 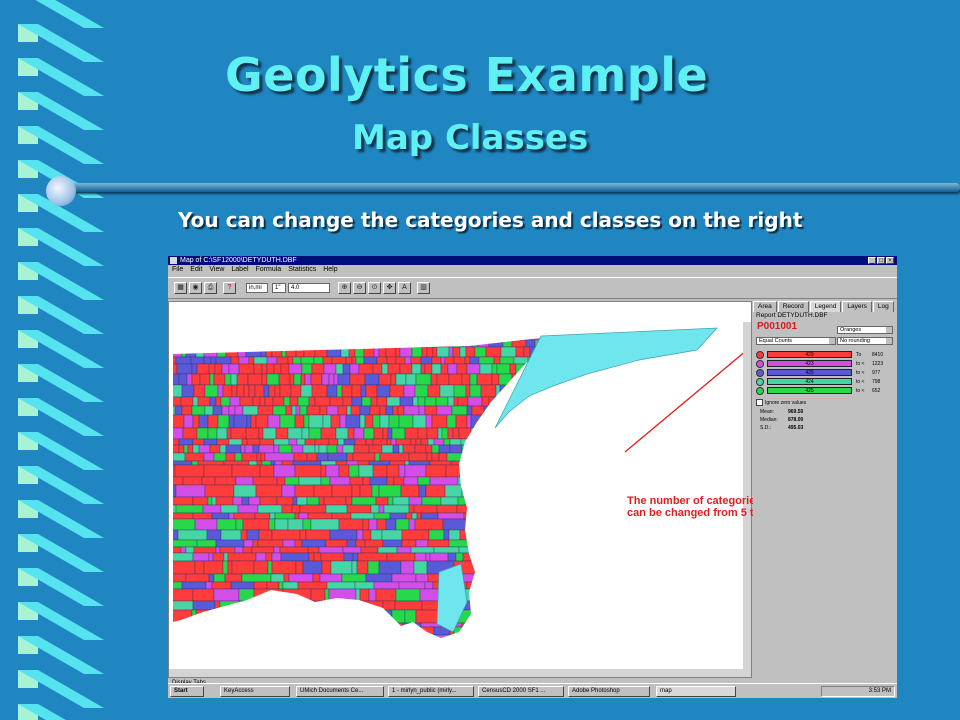 I want to click on checkbox-box, so click(x=759, y=402).